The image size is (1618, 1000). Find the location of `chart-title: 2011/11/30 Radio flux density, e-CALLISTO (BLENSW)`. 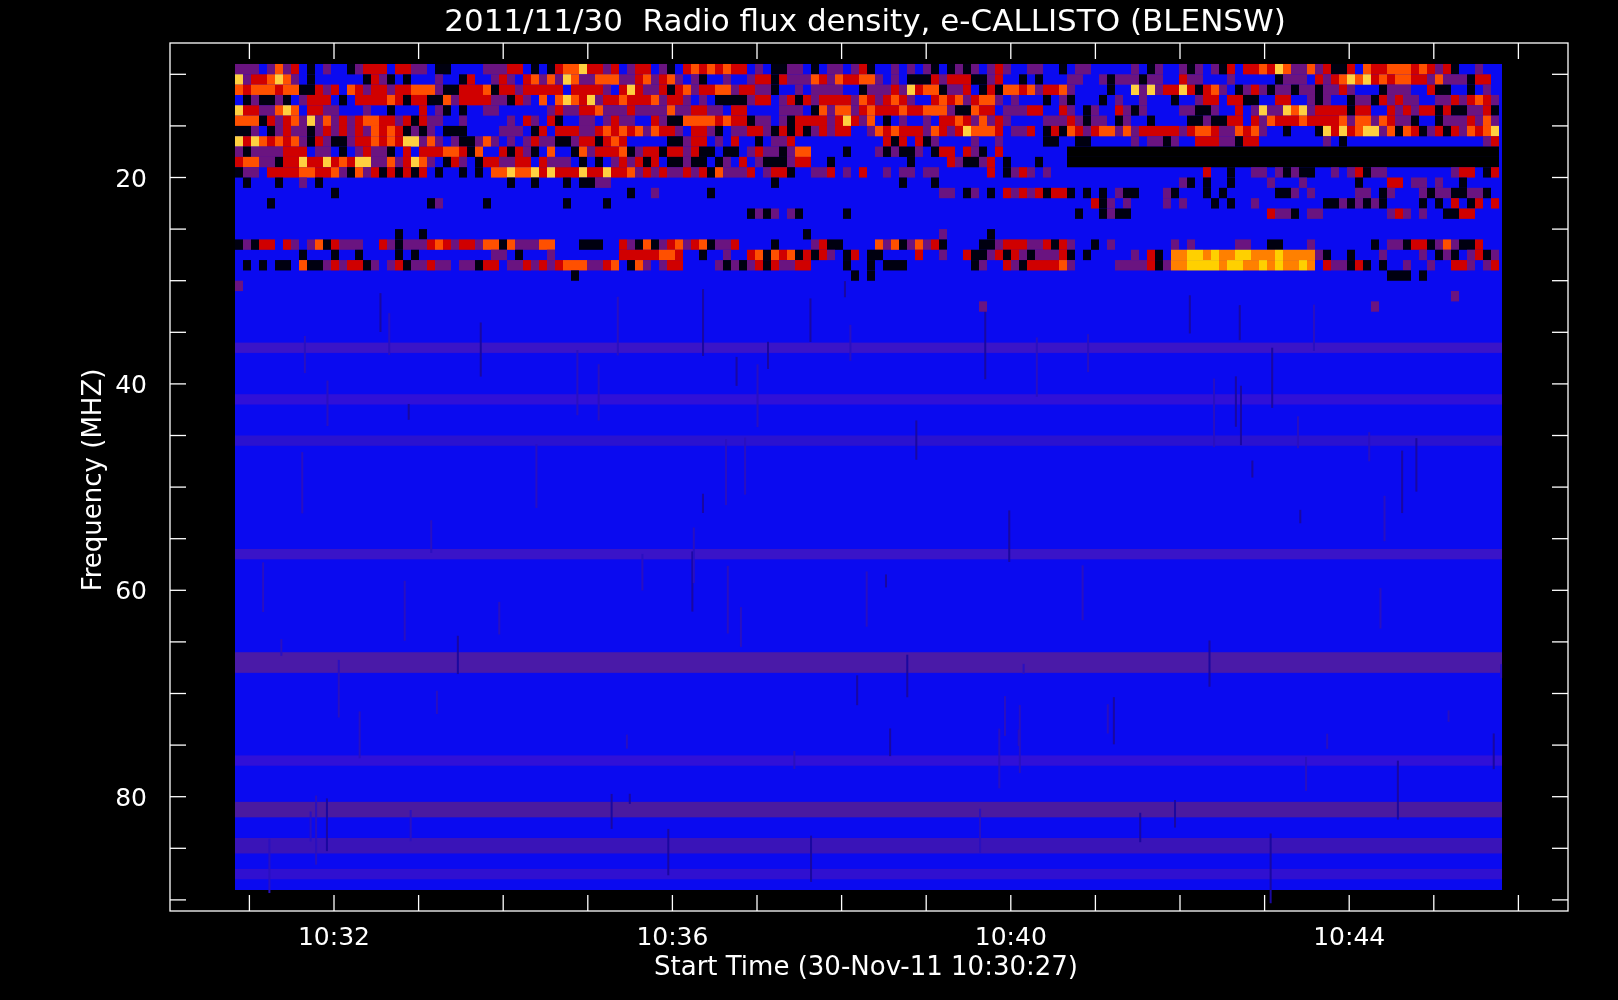

chart-title: 2011/11/30 Radio flux density, e-CALLISTO (BLENSW) is located at coordinates (865, 20).